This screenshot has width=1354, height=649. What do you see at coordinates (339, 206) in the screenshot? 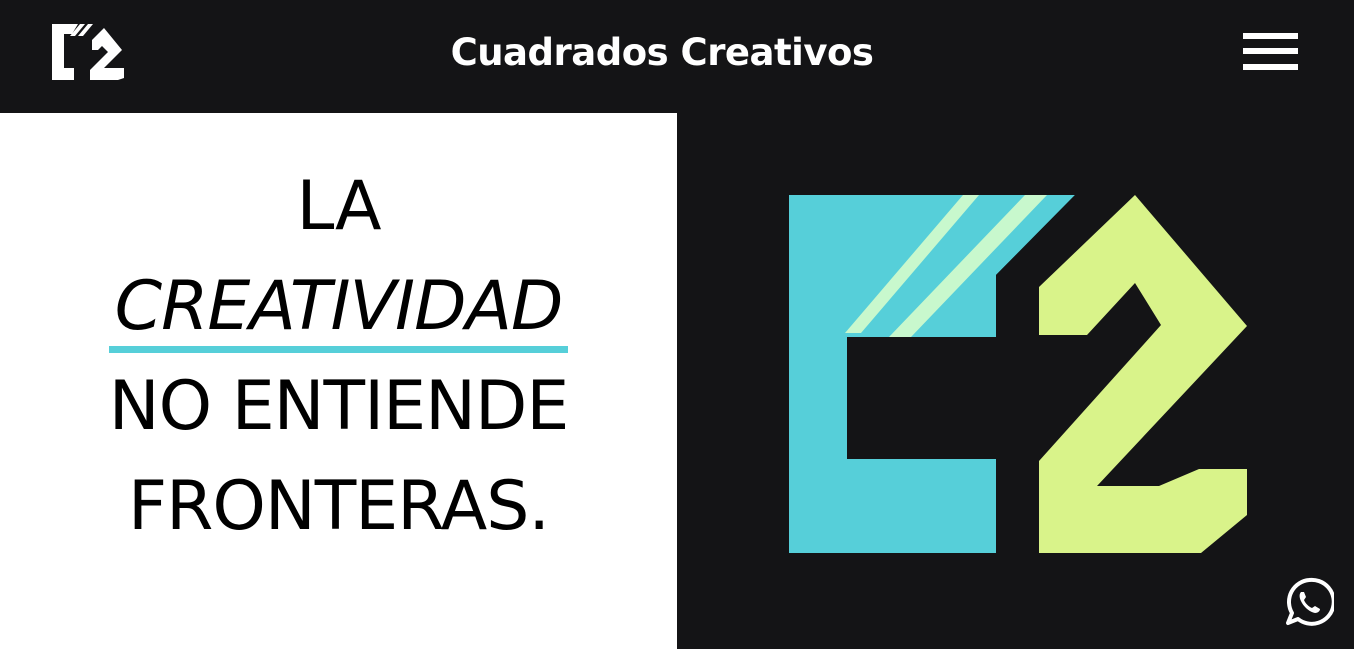
I see `headline-line-1: LA` at bounding box center [339, 206].